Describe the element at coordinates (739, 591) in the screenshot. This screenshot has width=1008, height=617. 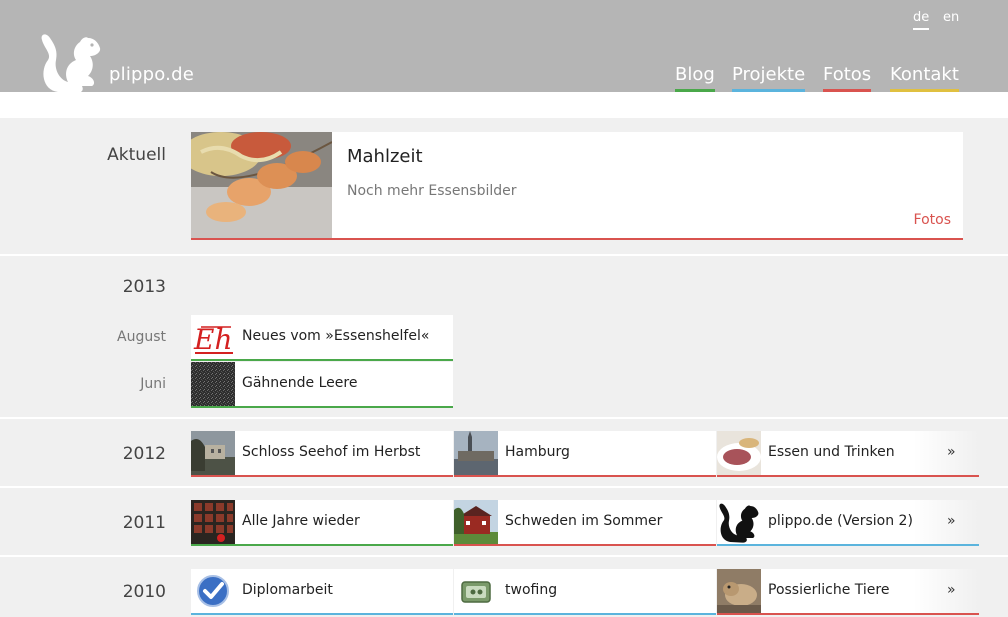
I see `animal-photo-thumbnail` at that location.